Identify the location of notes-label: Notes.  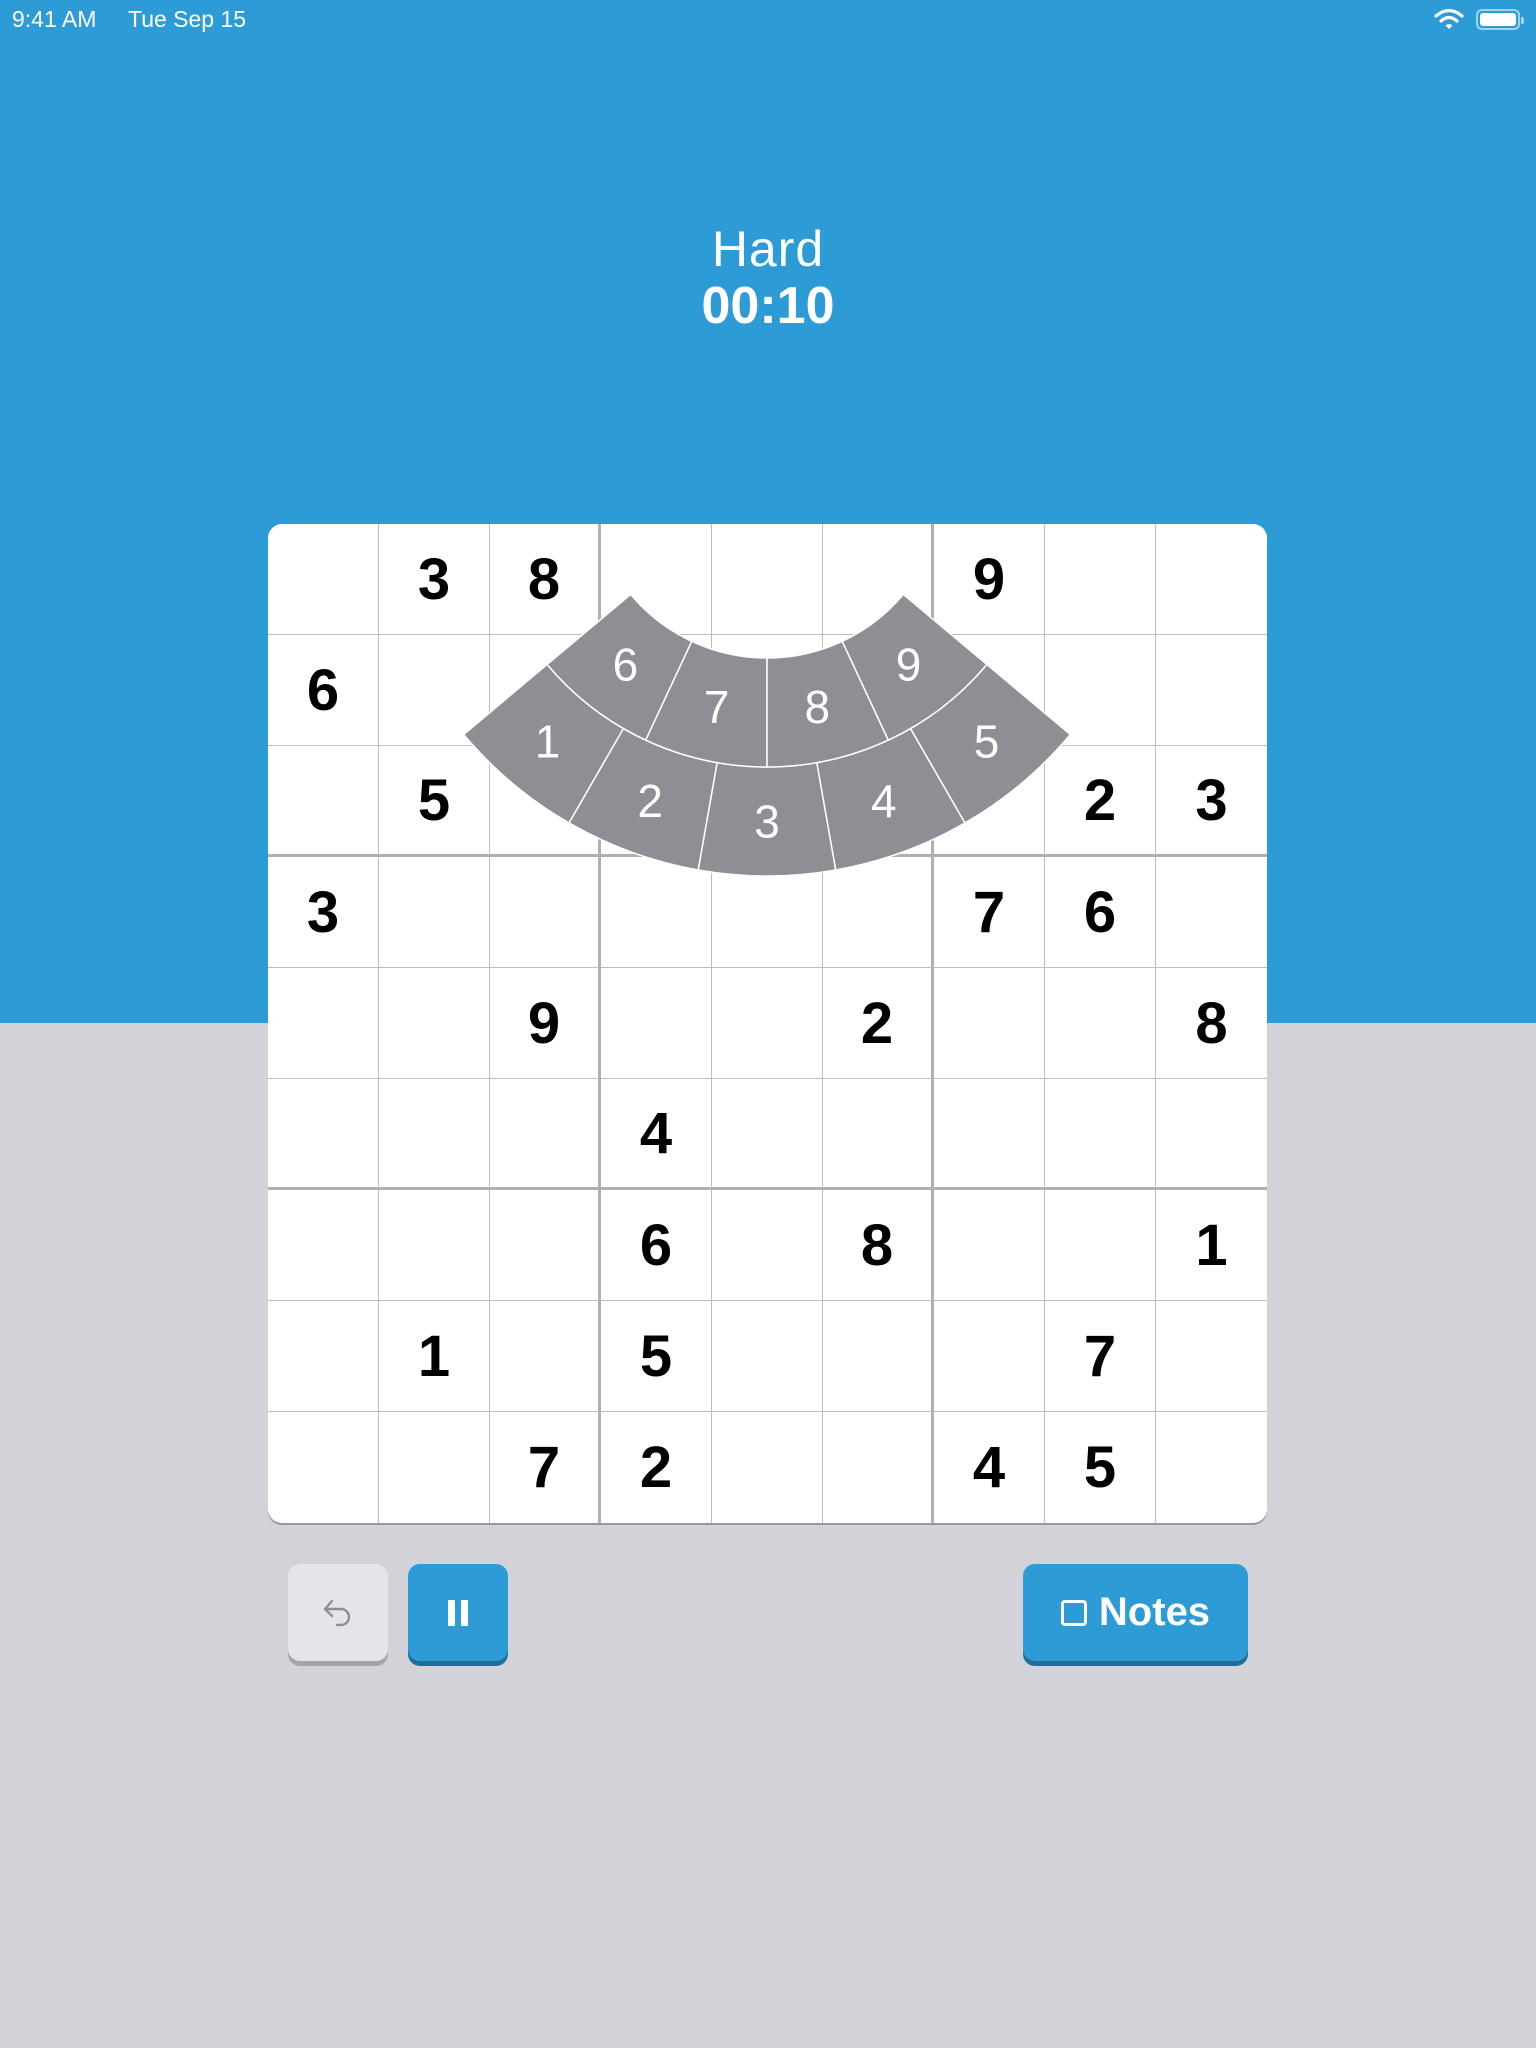
(1154, 1612).